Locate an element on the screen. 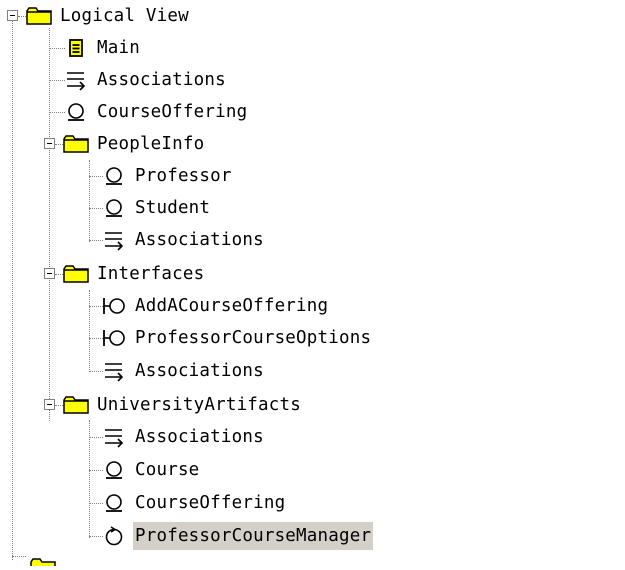 The width and height of the screenshot is (625, 570). tree-node-label: ProfessorCourseOptions is located at coordinates (253, 338).